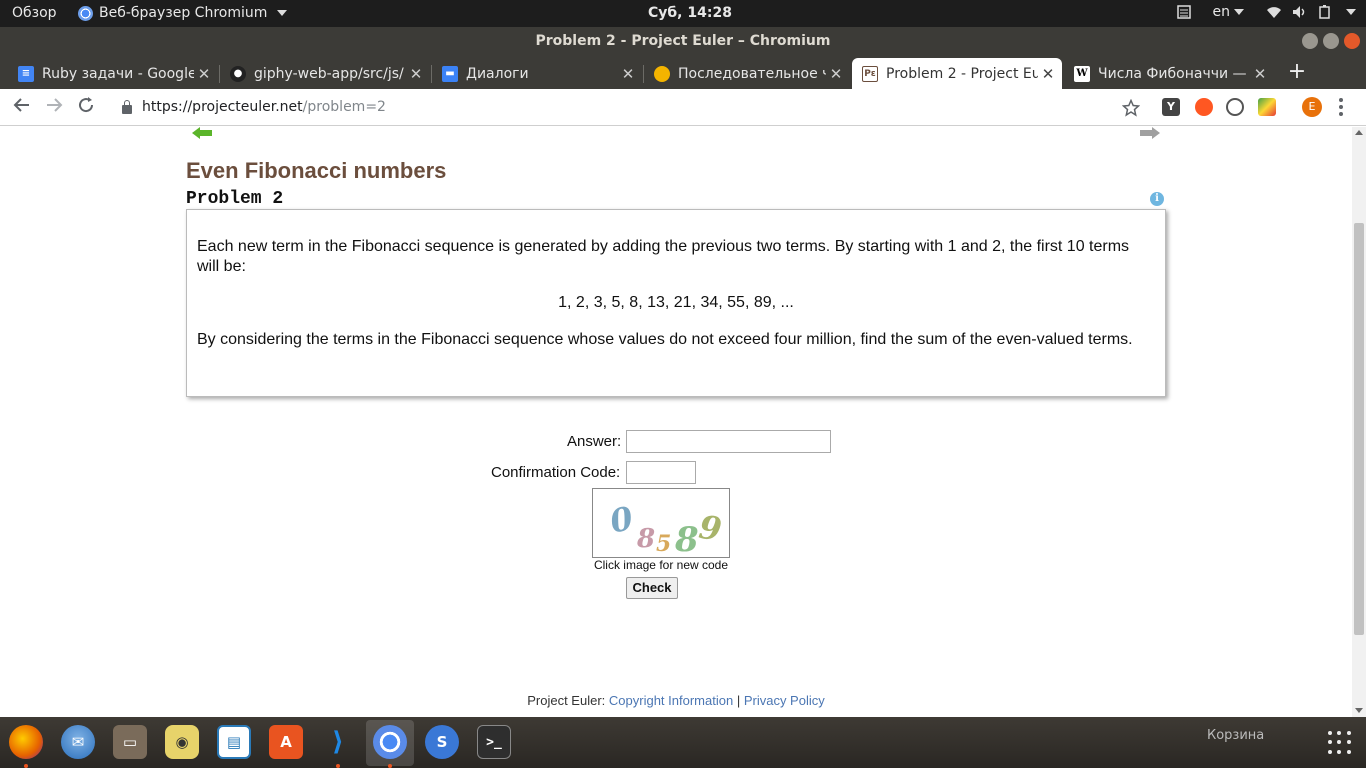 The image size is (1366, 768). Describe the element at coordinates (1324, 12) in the screenshot. I see `battery-icon` at that location.